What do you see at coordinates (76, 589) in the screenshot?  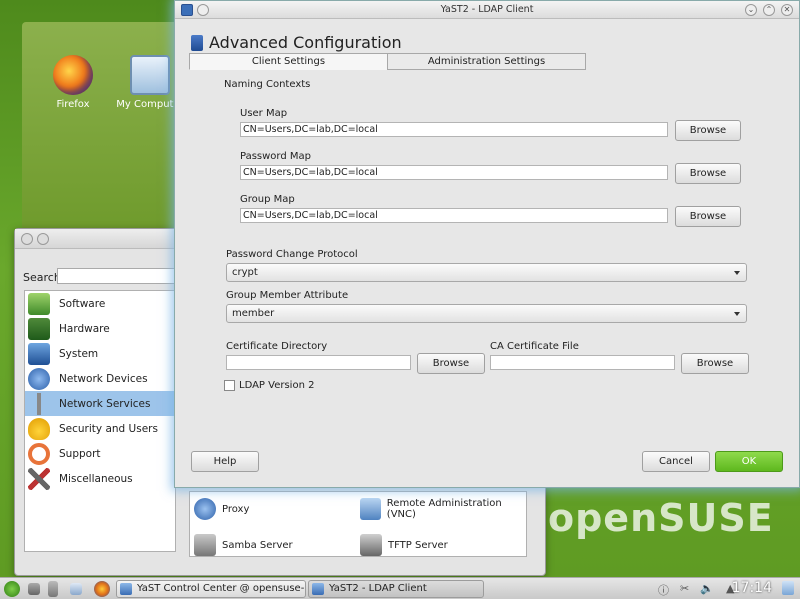 I see `terminal-icon` at bounding box center [76, 589].